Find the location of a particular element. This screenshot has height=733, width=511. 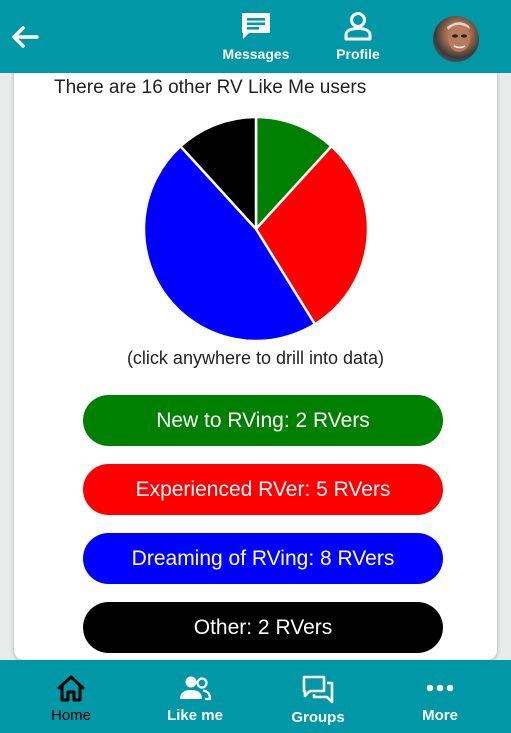

bottom-nav: Home Like me Groups More is located at coordinates (255, 696).